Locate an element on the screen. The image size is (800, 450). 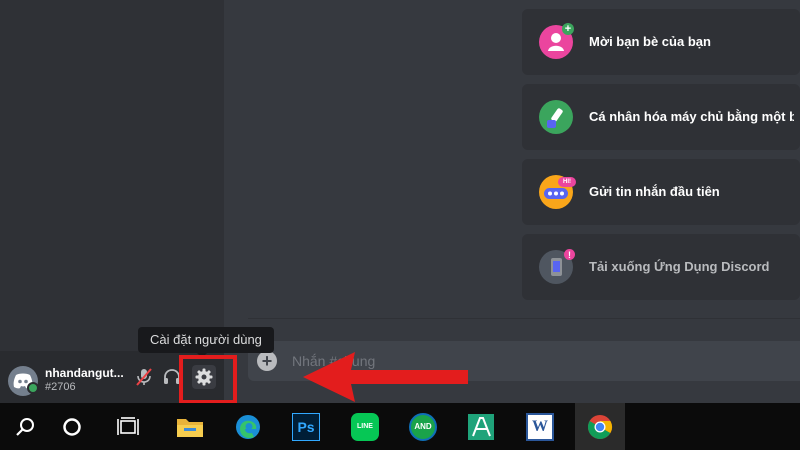
taskbar-and: AND is located at coordinates (423, 426).